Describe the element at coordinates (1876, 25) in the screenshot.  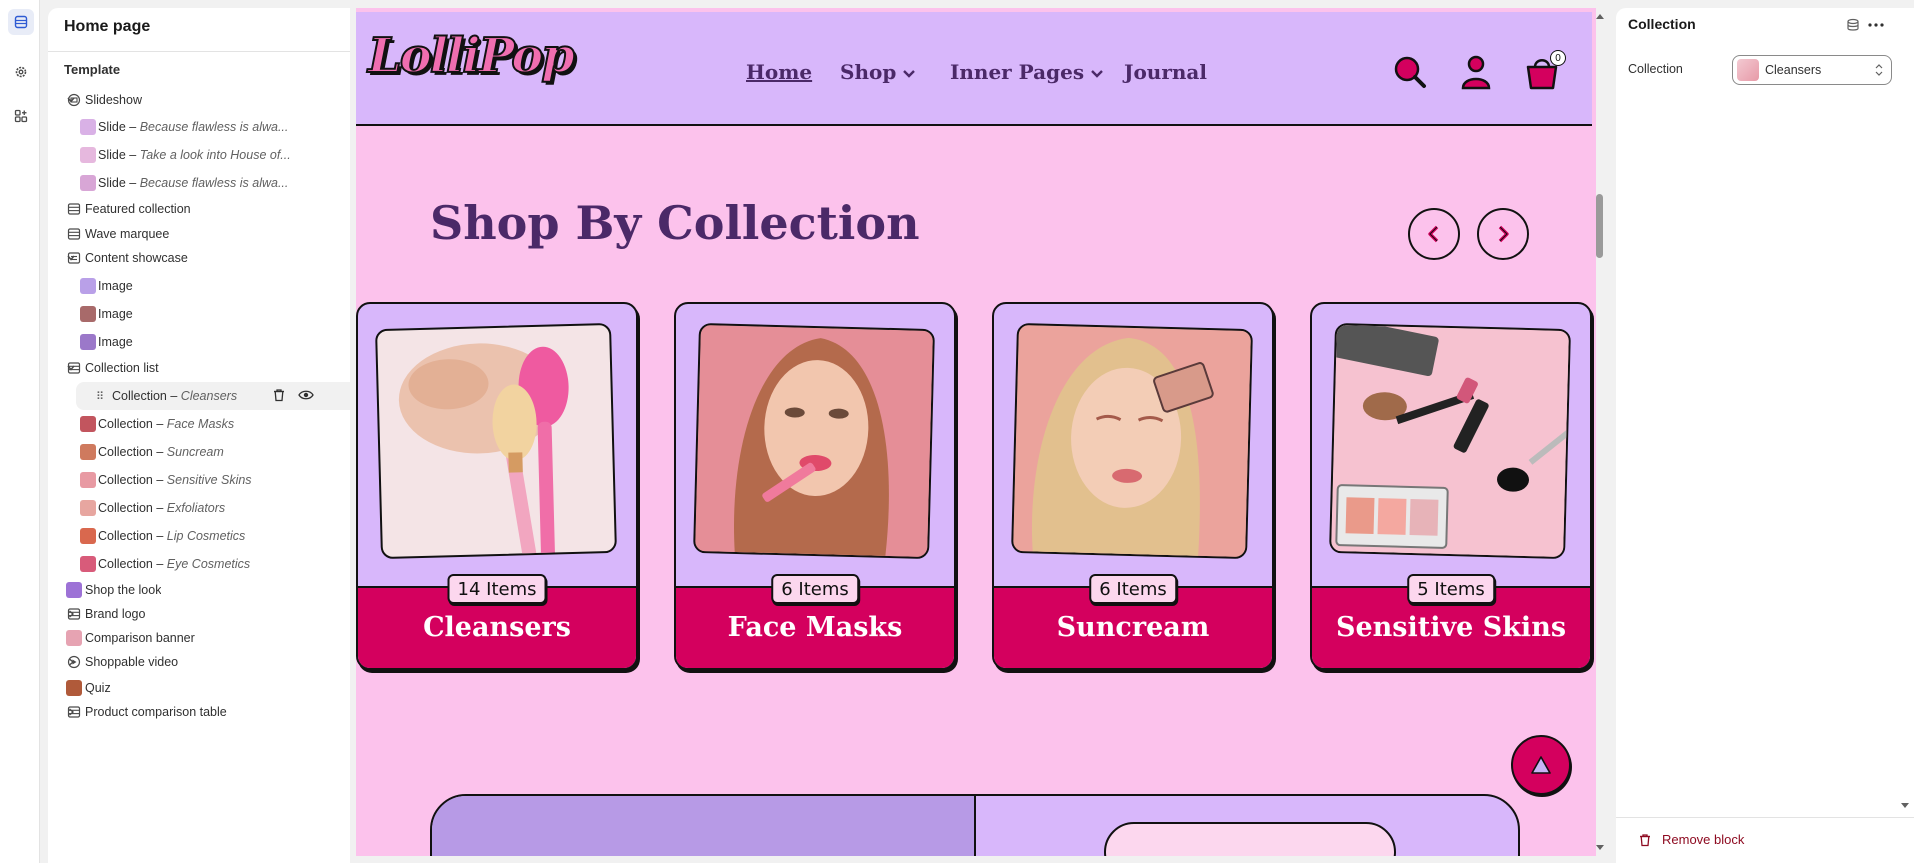
I see `more-options-icon` at that location.